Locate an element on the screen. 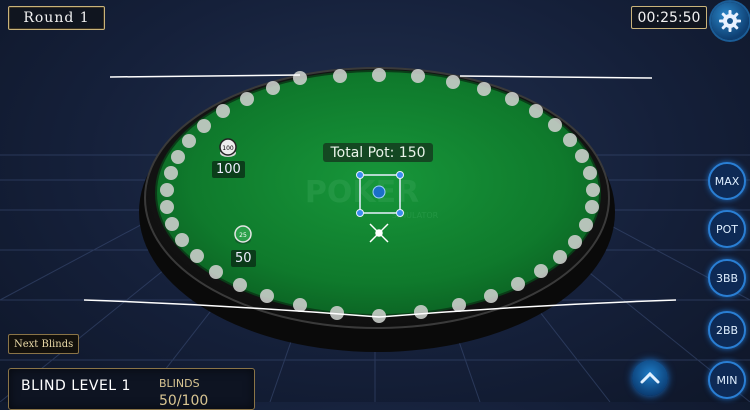 This screenshot has width=750, height=410. round-label: Round 1 is located at coordinates (56, 18).